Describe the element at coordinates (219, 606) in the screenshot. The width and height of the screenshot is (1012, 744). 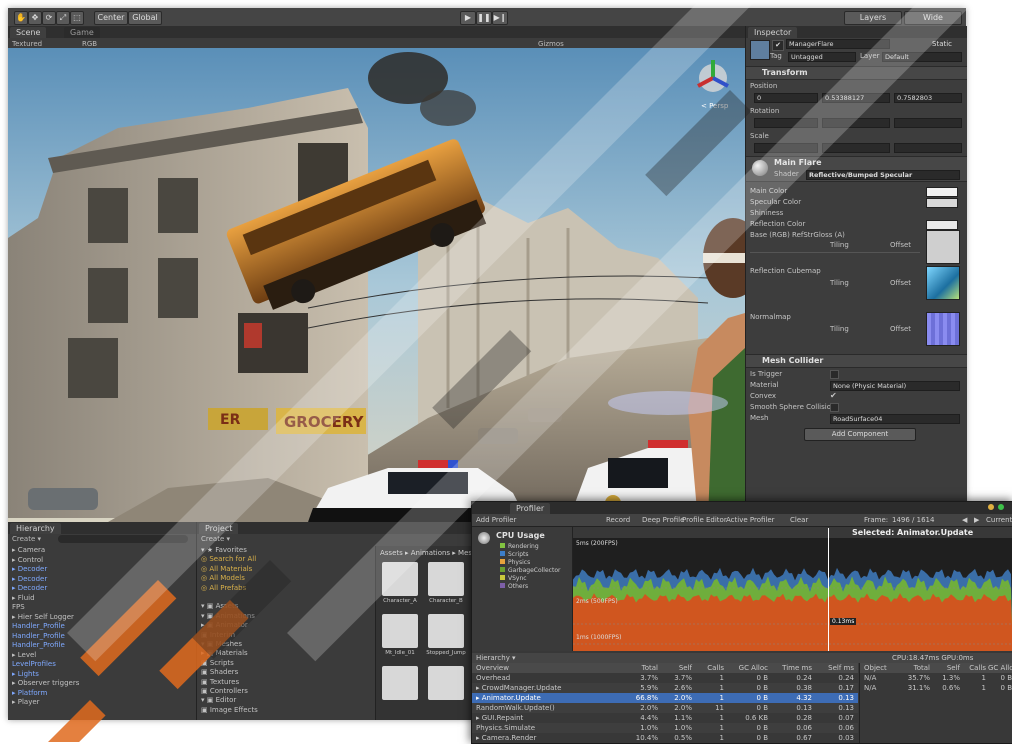
I see `project-tree-item: ▾ ▣ Assets` at that location.